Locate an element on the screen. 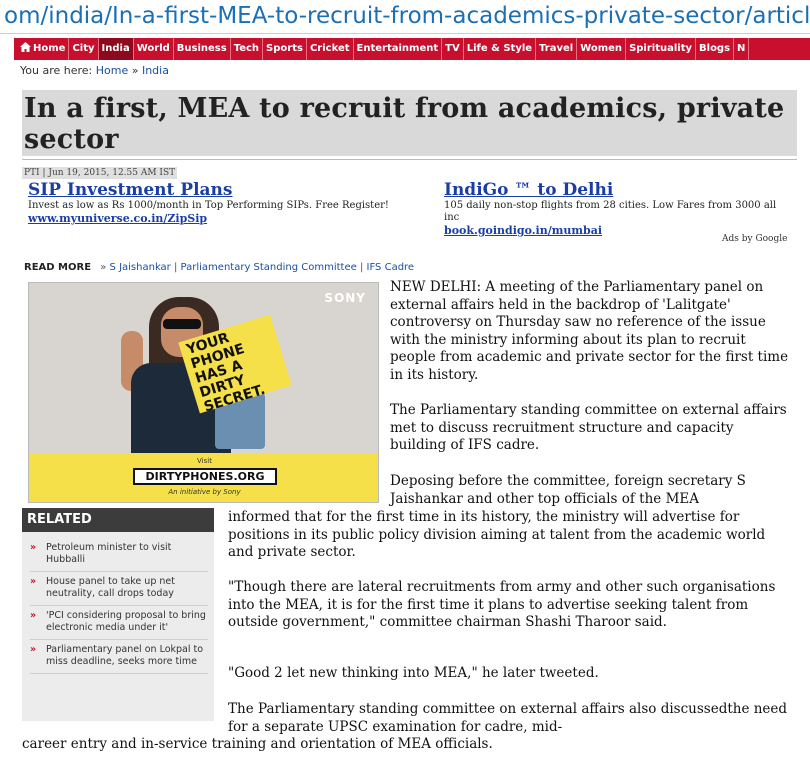  nav-item-spirituality: Spirituality is located at coordinates (661, 49).